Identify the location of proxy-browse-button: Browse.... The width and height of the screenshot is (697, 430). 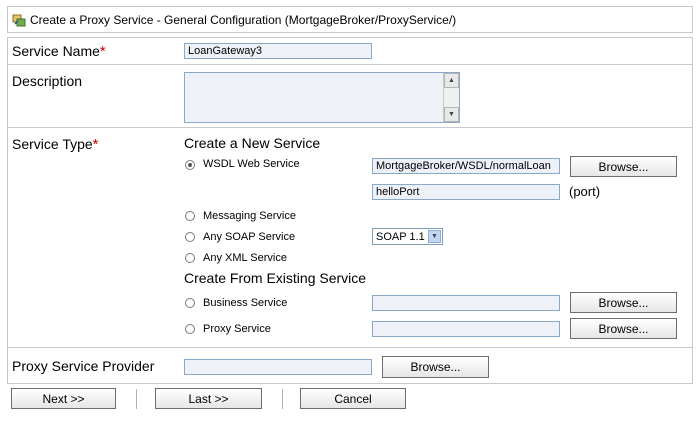
(623, 328).